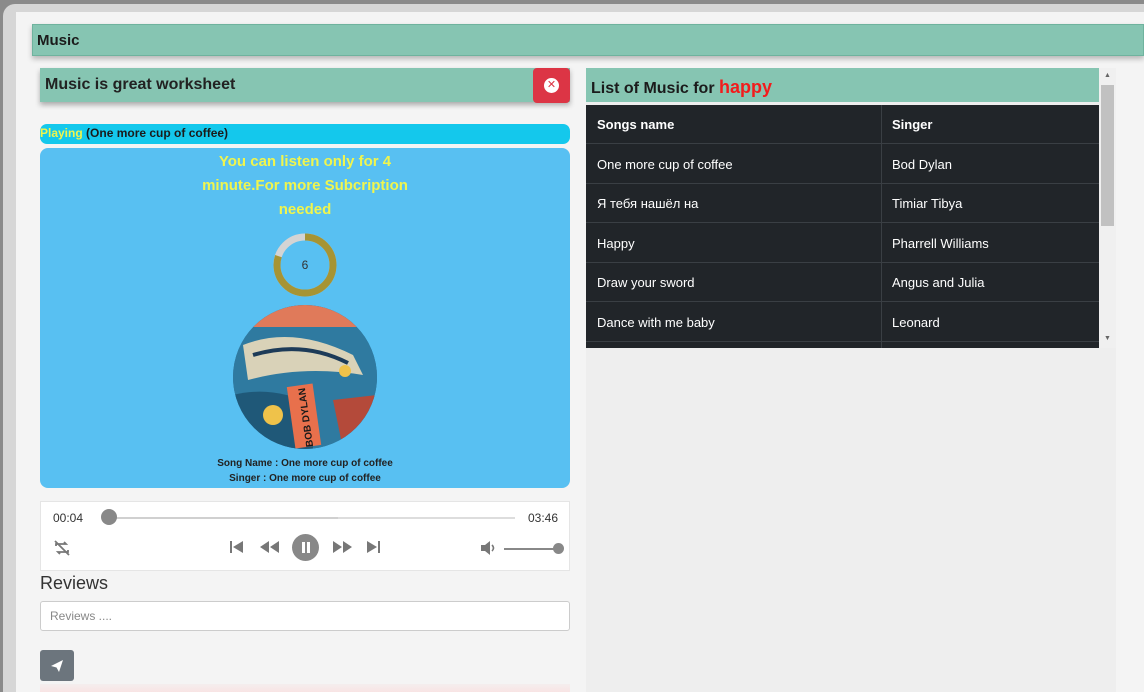 This screenshot has height=692, width=1144. What do you see at coordinates (305, 547) in the screenshot?
I see `pause-button` at bounding box center [305, 547].